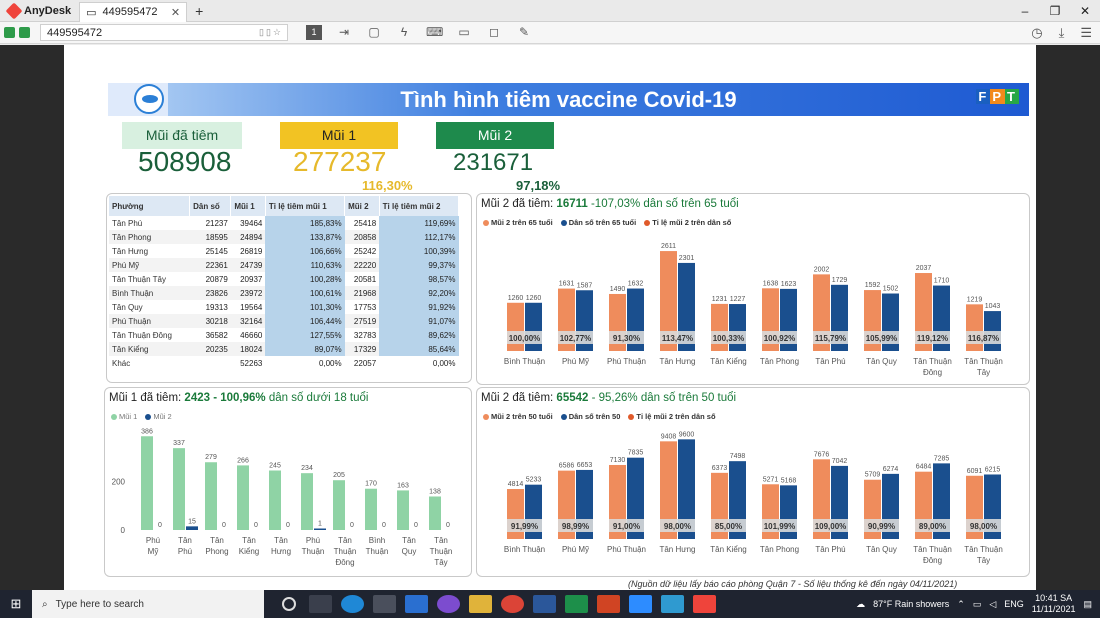  What do you see at coordinates (127, 307) in the screenshot?
I see `table-cell: Tân Quy` at bounding box center [127, 307].